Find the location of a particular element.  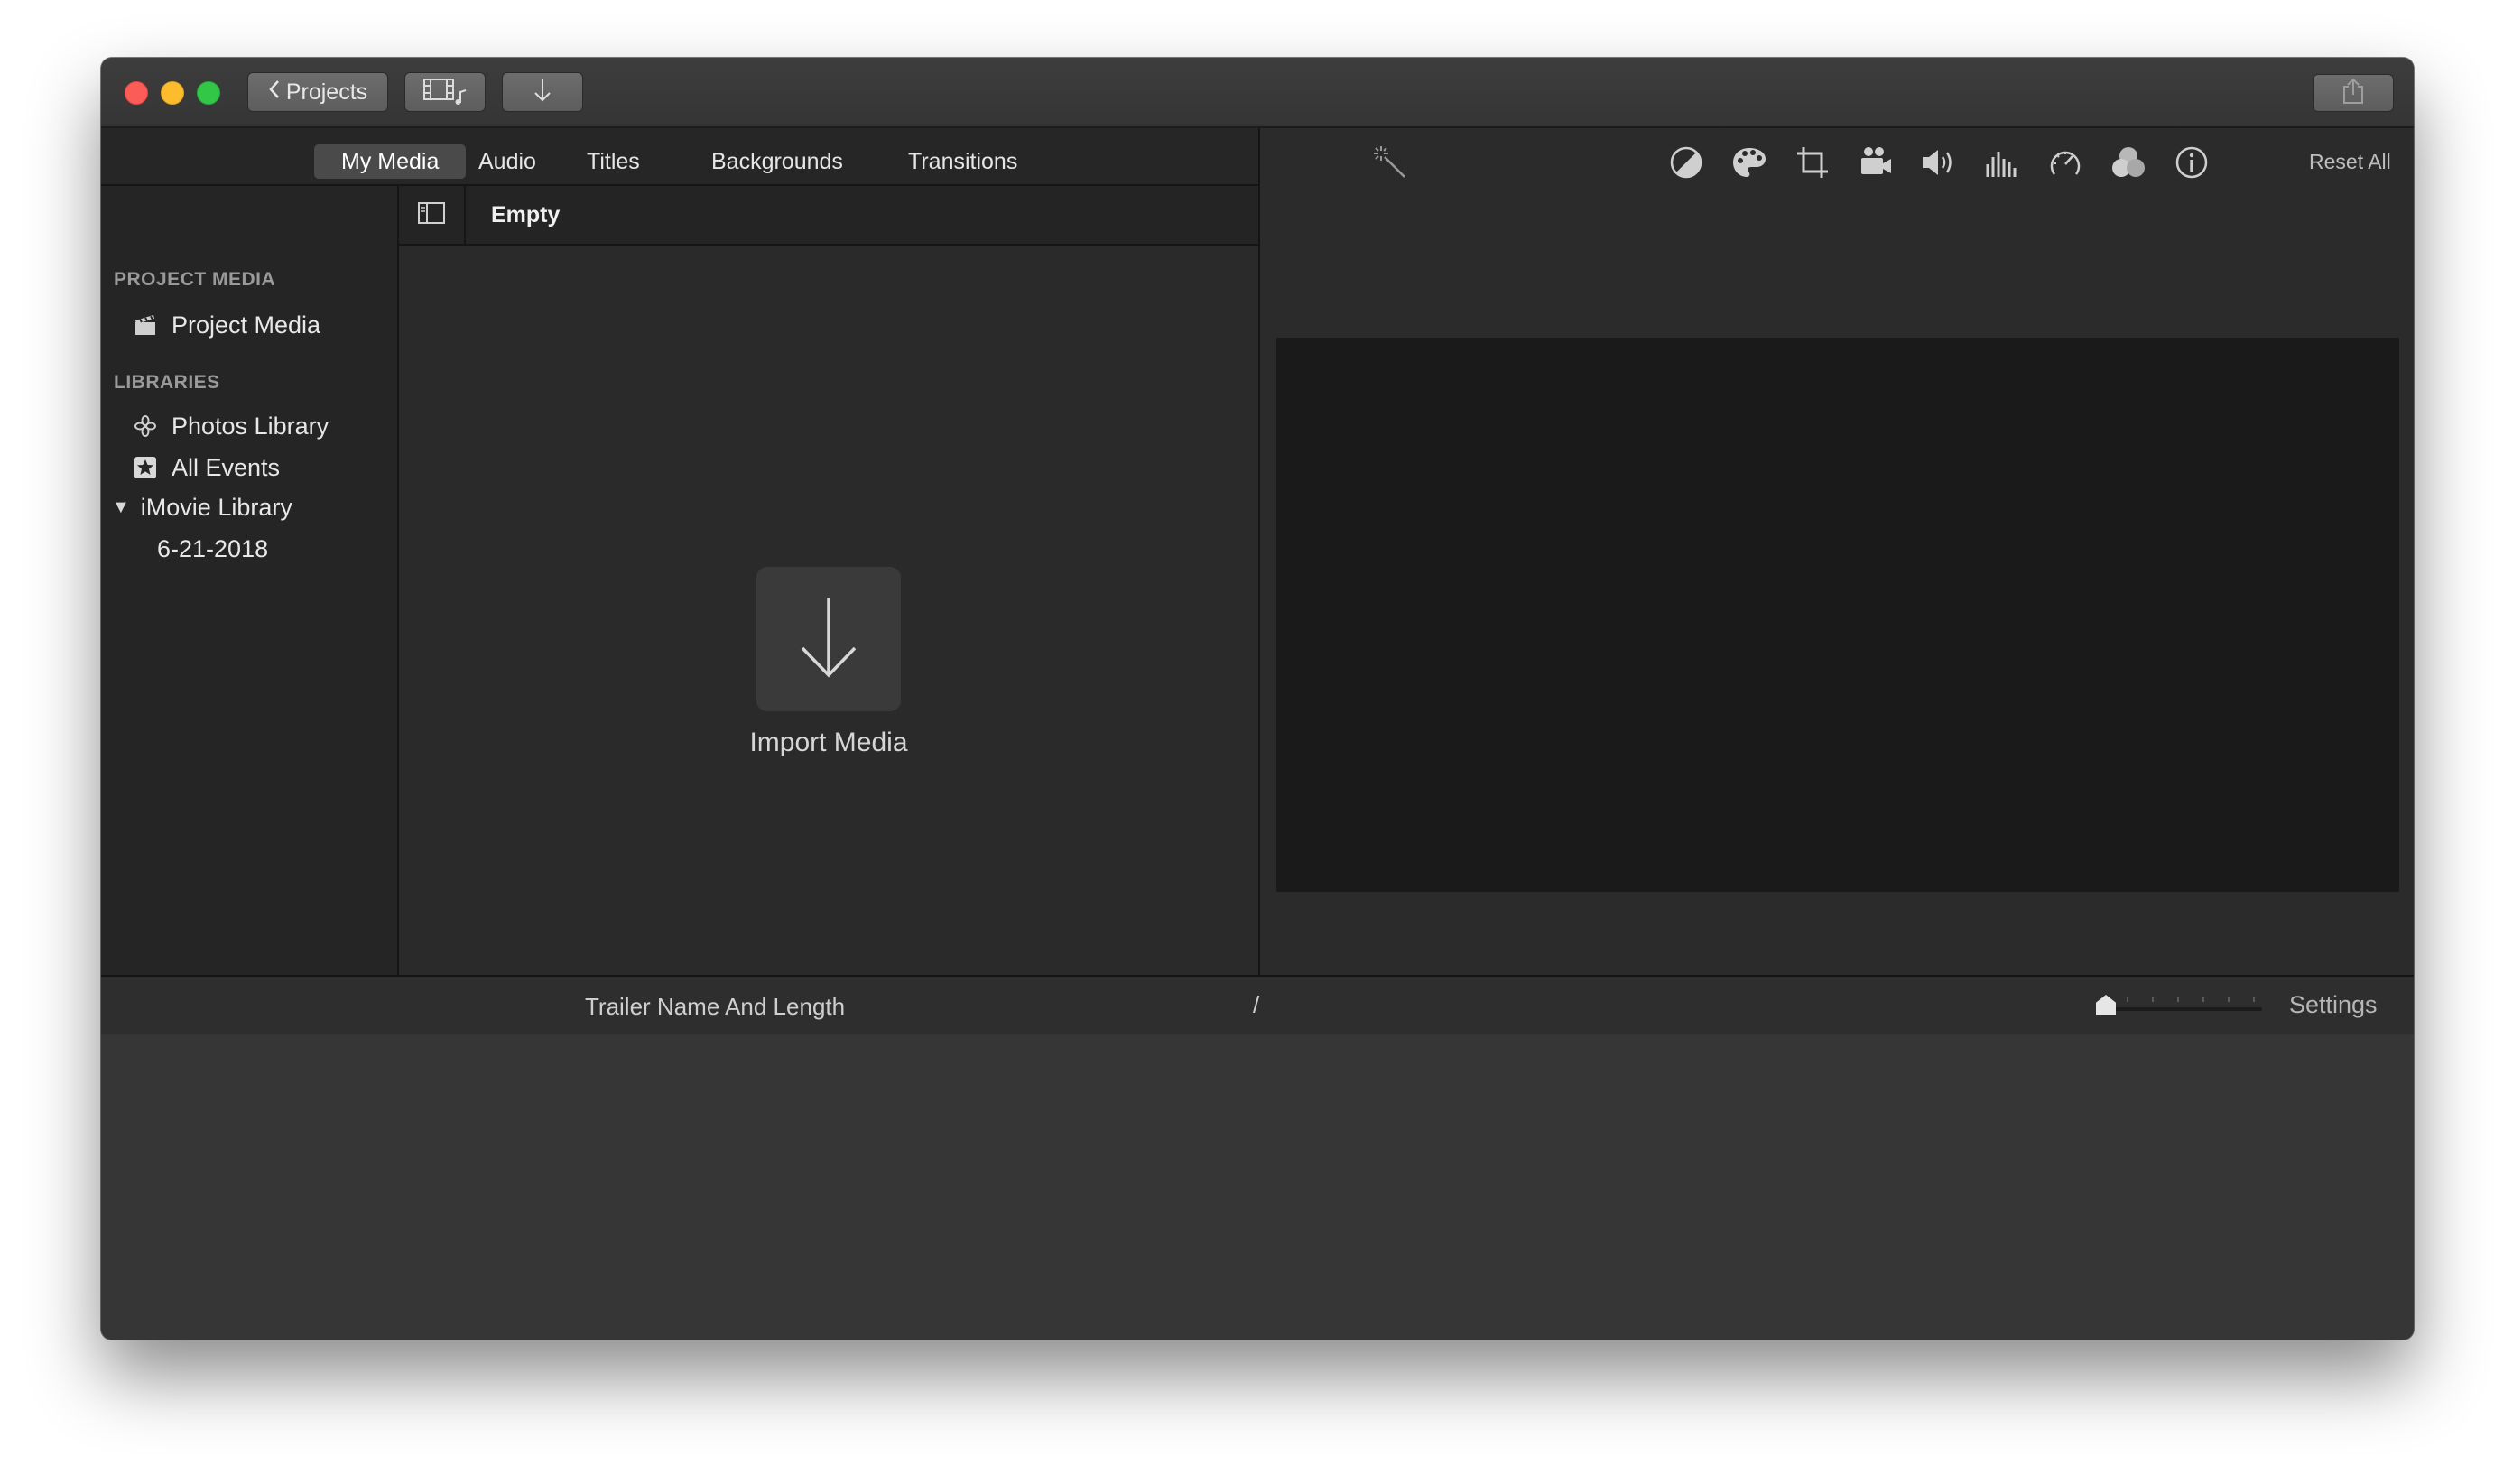

equalizer-icon is located at coordinates (2002, 162).